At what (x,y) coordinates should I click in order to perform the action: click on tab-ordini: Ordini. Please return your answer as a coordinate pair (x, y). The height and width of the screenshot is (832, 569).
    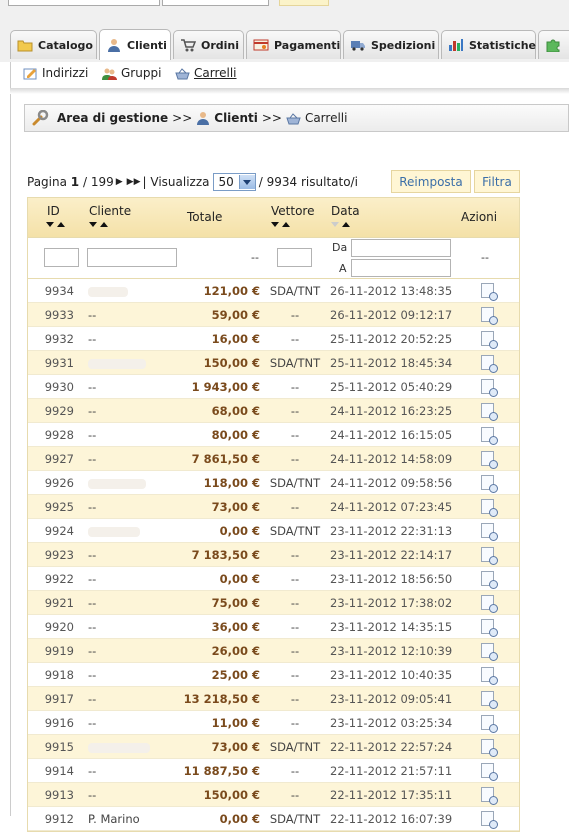
    Looking at the image, I should click on (208, 44).